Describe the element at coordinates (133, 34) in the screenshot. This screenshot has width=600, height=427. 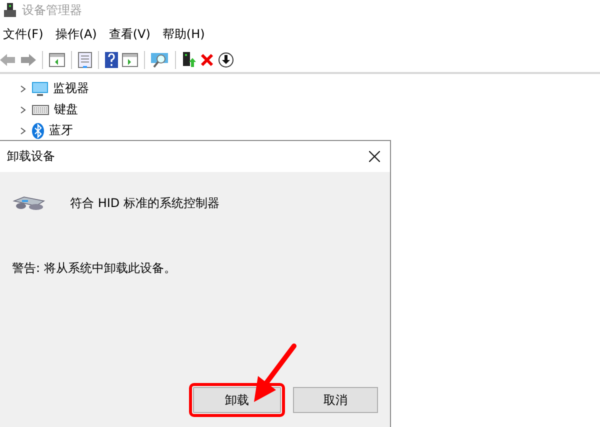
I see `menu-item: 查看(V)` at that location.